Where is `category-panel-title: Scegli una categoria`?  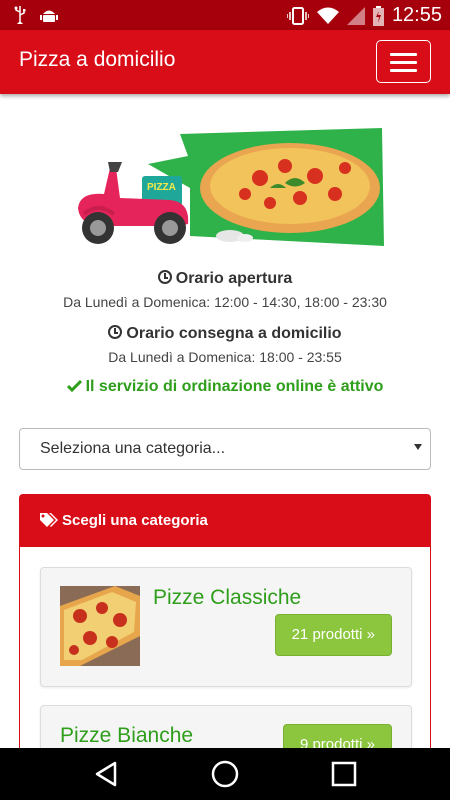 category-panel-title: Scegli una categoria is located at coordinates (135, 520).